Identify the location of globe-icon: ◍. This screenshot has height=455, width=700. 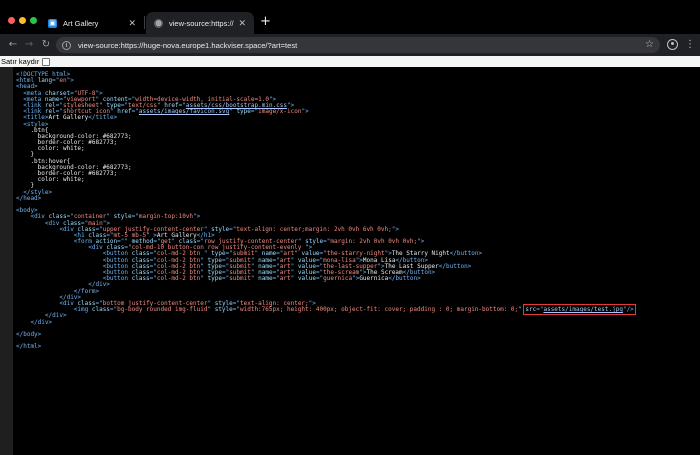
(158, 23).